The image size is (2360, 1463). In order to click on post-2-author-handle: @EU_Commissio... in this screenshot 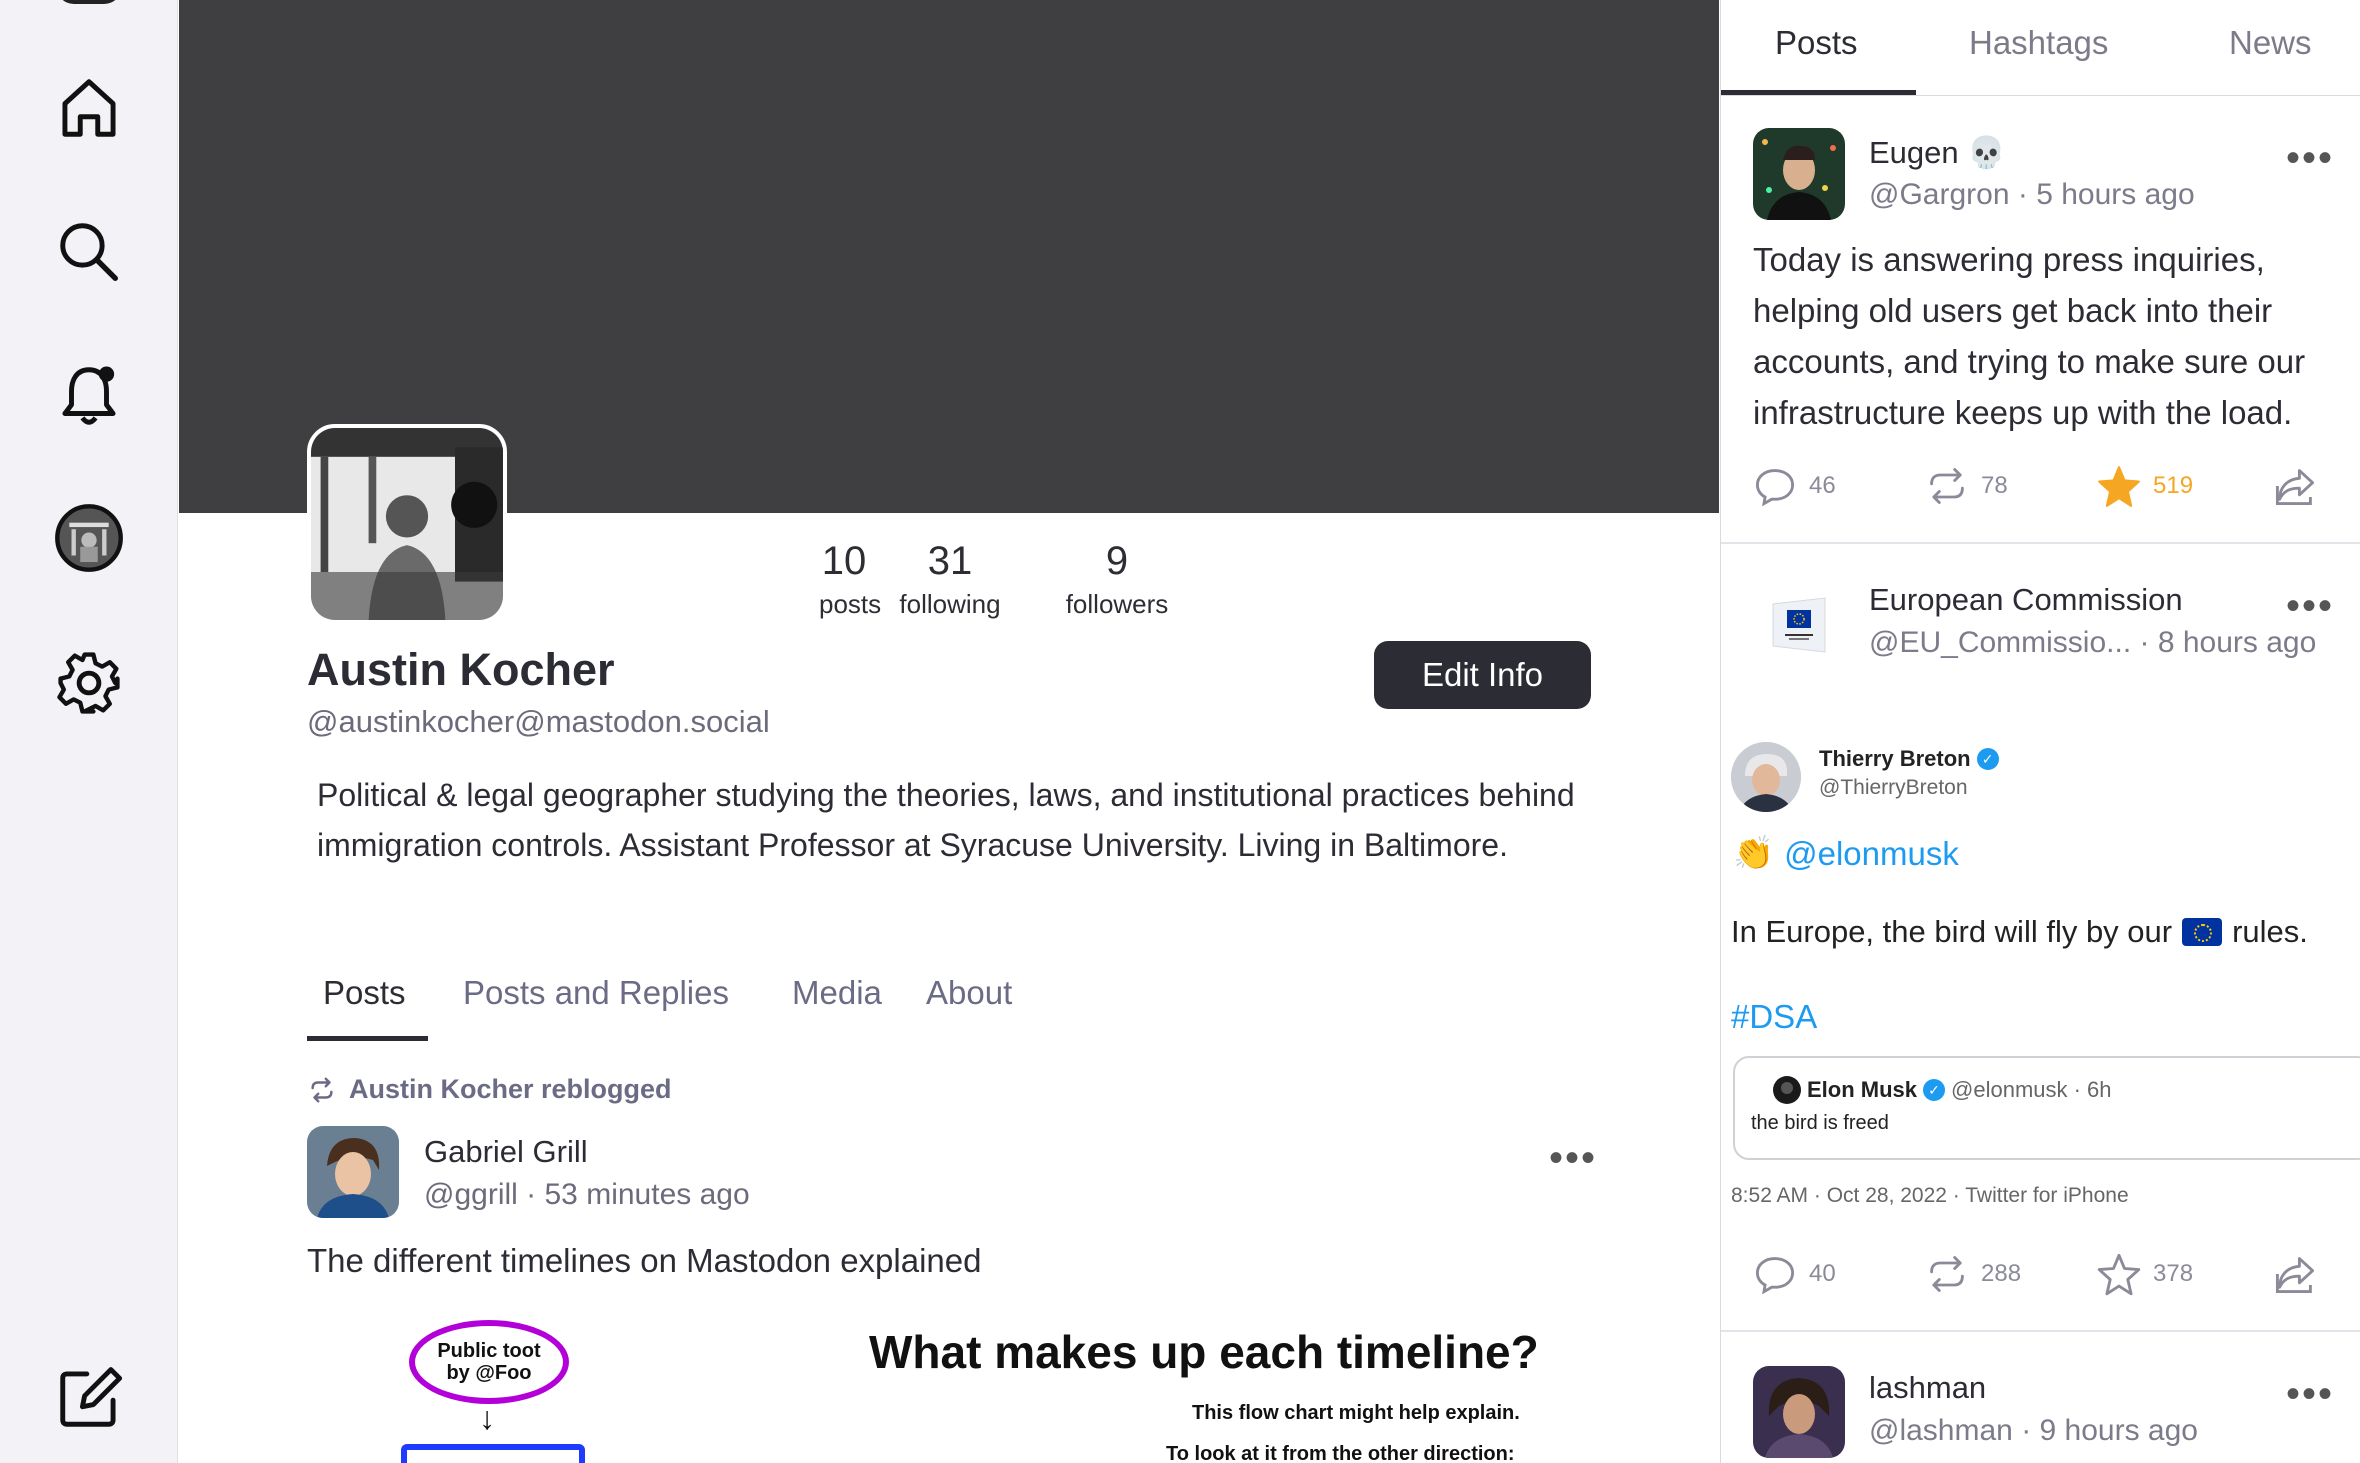, I will do `click(2000, 642)`.